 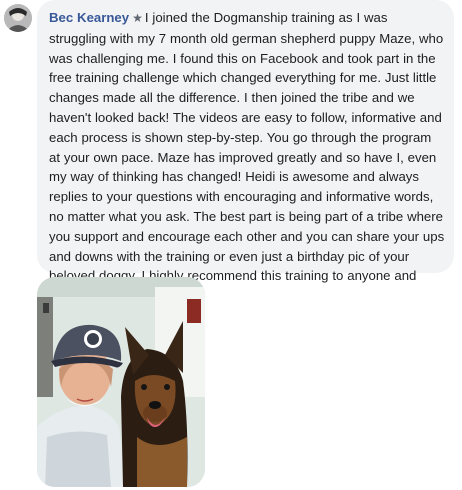 What do you see at coordinates (137, 18) in the screenshot?
I see `star-icon: ★` at bounding box center [137, 18].